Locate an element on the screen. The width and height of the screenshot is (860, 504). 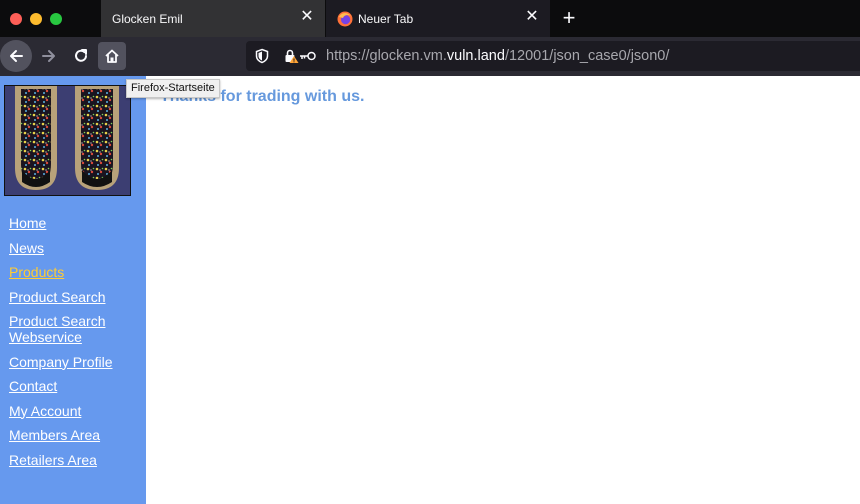
home-button is located at coordinates (112, 56).